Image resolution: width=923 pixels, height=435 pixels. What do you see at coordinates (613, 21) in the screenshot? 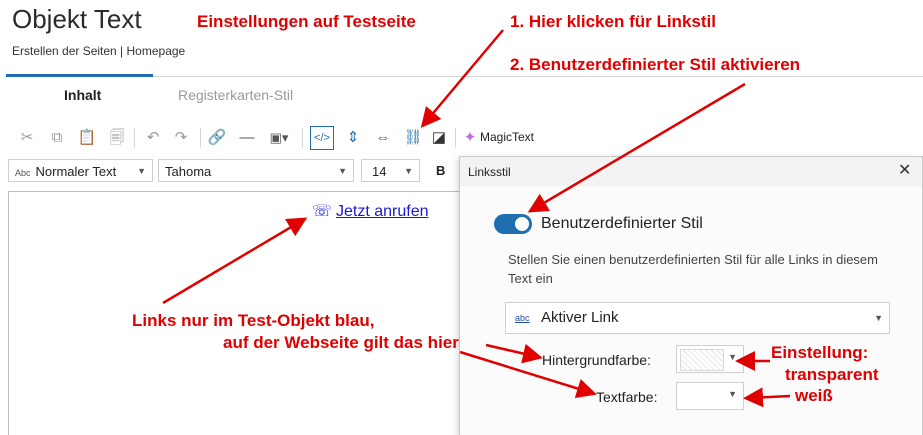
I see `annotation-step1: 1. Hier klicken für Linkstil` at bounding box center [613, 21].